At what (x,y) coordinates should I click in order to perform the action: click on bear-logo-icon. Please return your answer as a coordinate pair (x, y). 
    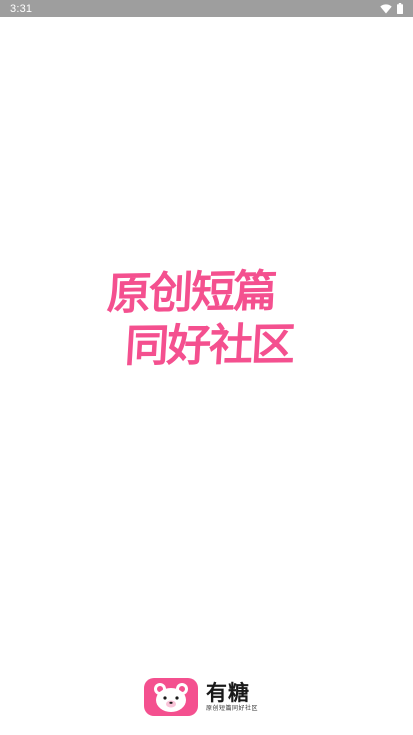
    Looking at the image, I should click on (171, 697).